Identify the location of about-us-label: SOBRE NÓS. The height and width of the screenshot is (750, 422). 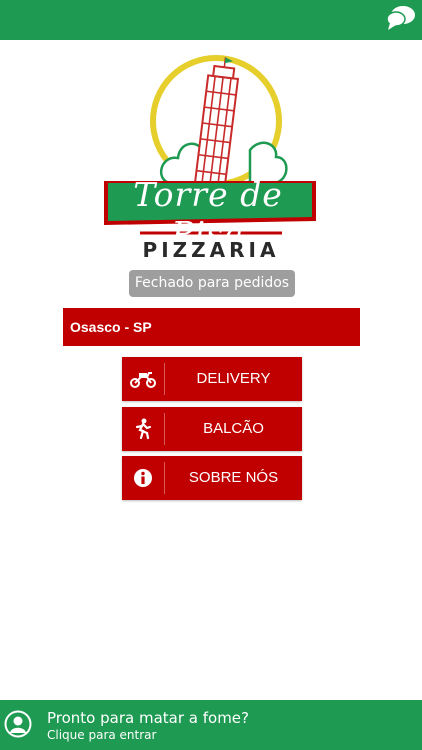
(233, 477).